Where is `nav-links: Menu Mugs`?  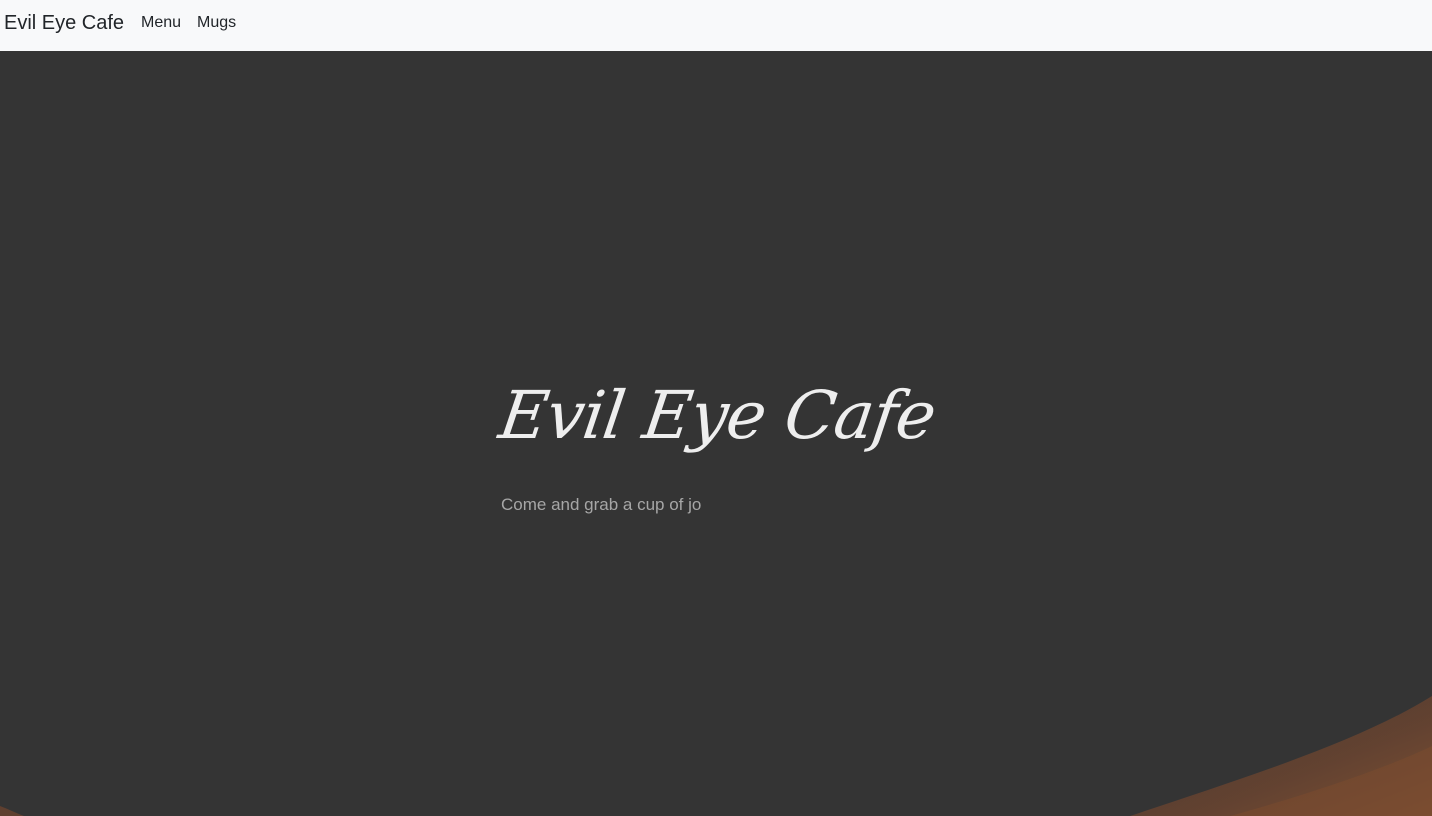
nav-links: Menu Mugs is located at coordinates (188, 23).